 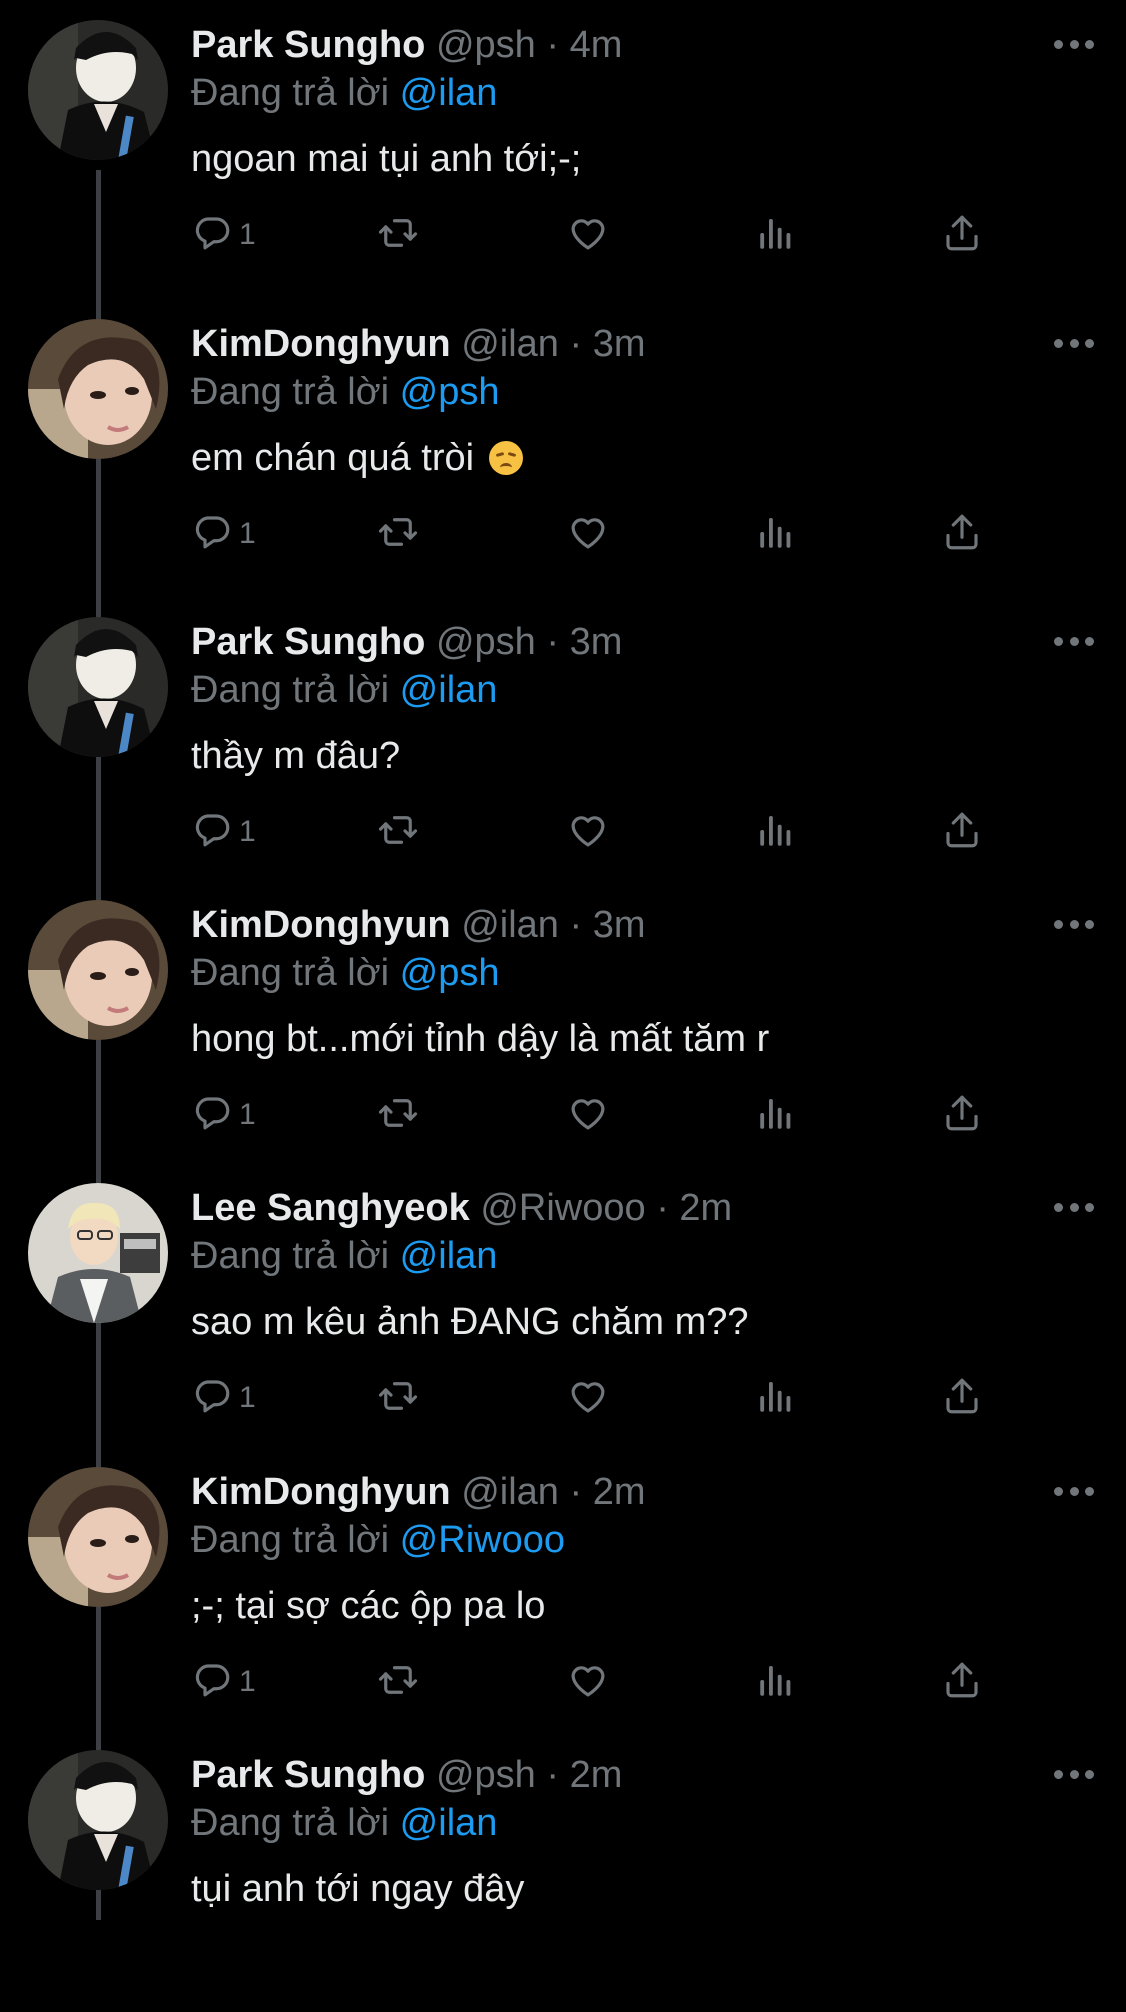 I want to click on disappointed-face-emoji, so click(x=505, y=458).